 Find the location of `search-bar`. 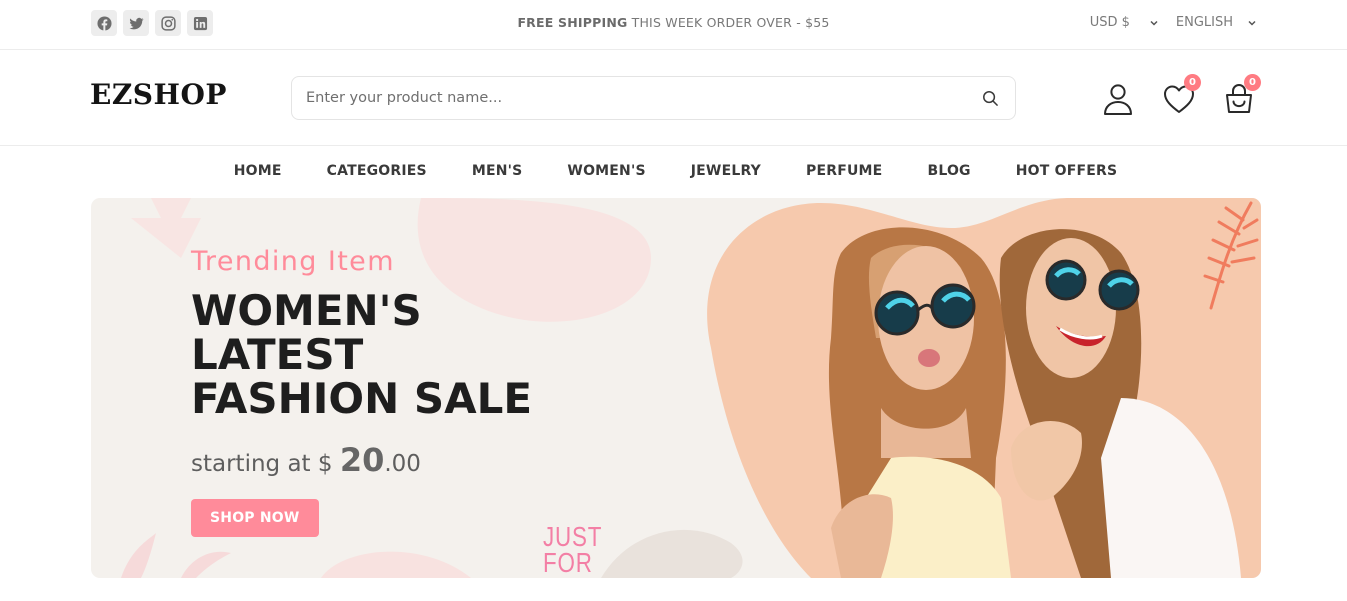

search-bar is located at coordinates (653, 98).